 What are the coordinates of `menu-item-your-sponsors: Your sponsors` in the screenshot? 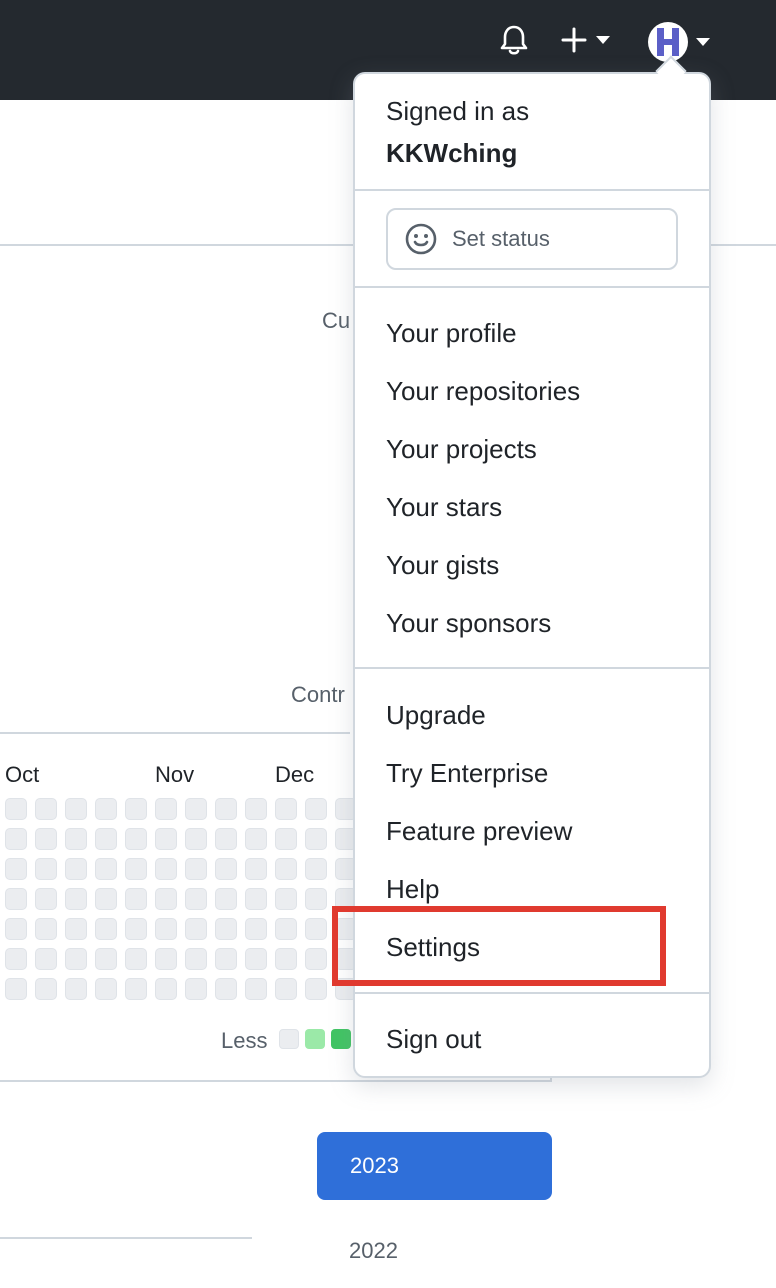 It's located at (468, 623).